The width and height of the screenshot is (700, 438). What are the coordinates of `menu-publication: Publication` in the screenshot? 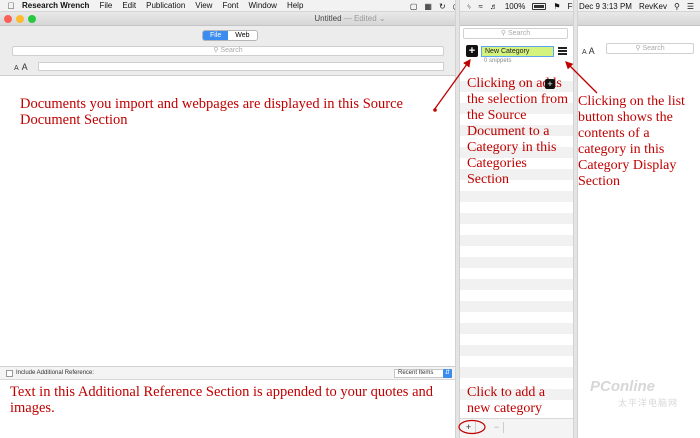 It's located at (165, 5).